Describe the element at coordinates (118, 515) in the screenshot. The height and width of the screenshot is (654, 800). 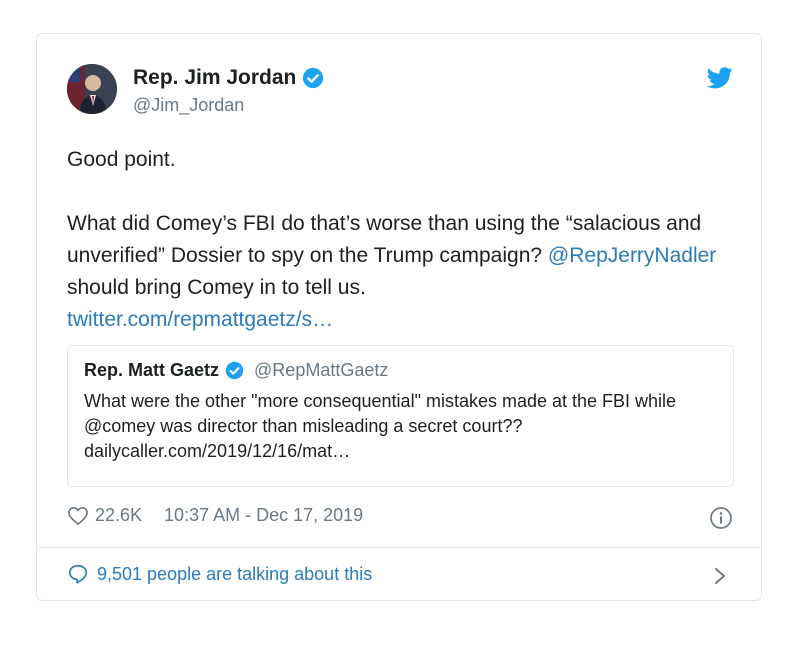
I see `like-count: 22.6K` at that location.